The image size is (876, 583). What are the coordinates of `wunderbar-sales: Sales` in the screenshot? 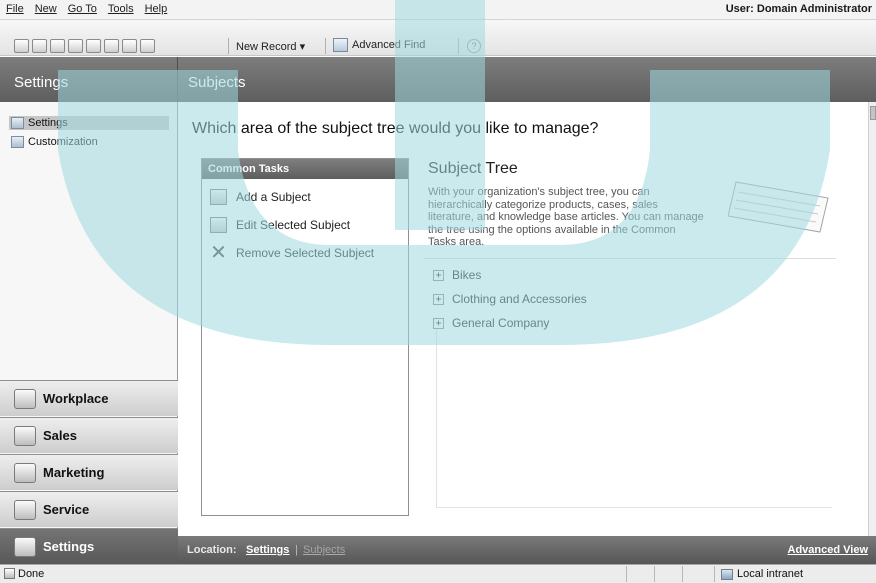 It's located at (89, 435).